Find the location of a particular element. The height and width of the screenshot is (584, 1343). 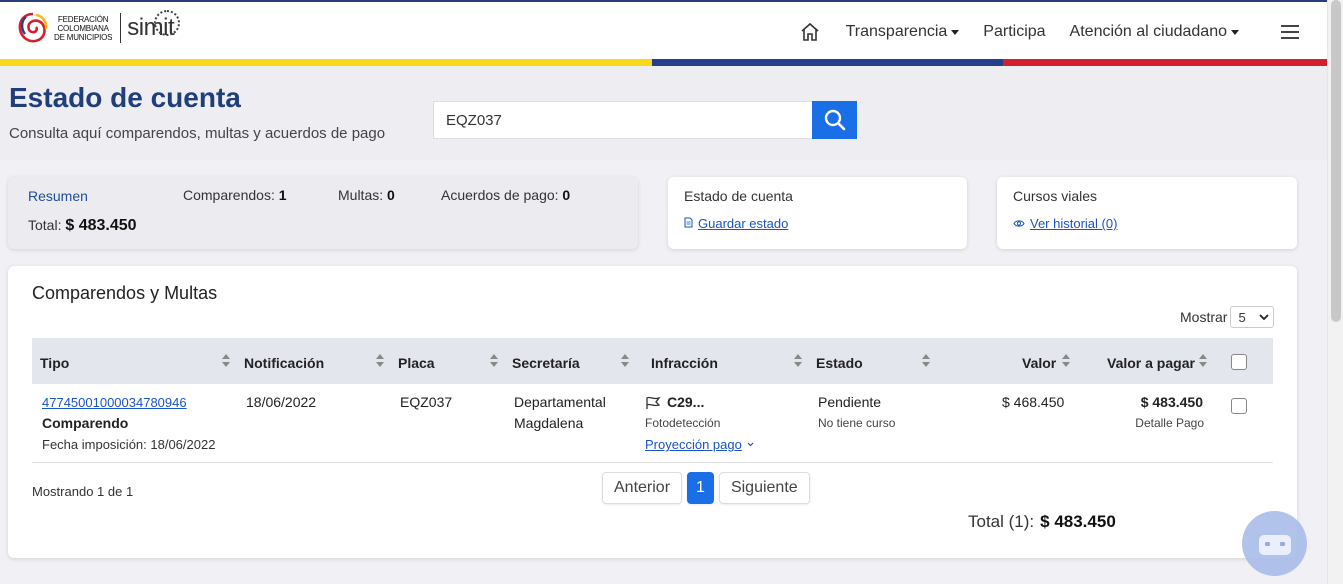

search-icon is located at coordinates (834, 120).